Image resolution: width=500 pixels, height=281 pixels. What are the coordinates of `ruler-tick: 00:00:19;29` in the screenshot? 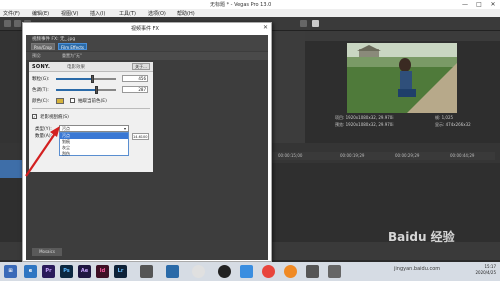 It's located at (352, 155).